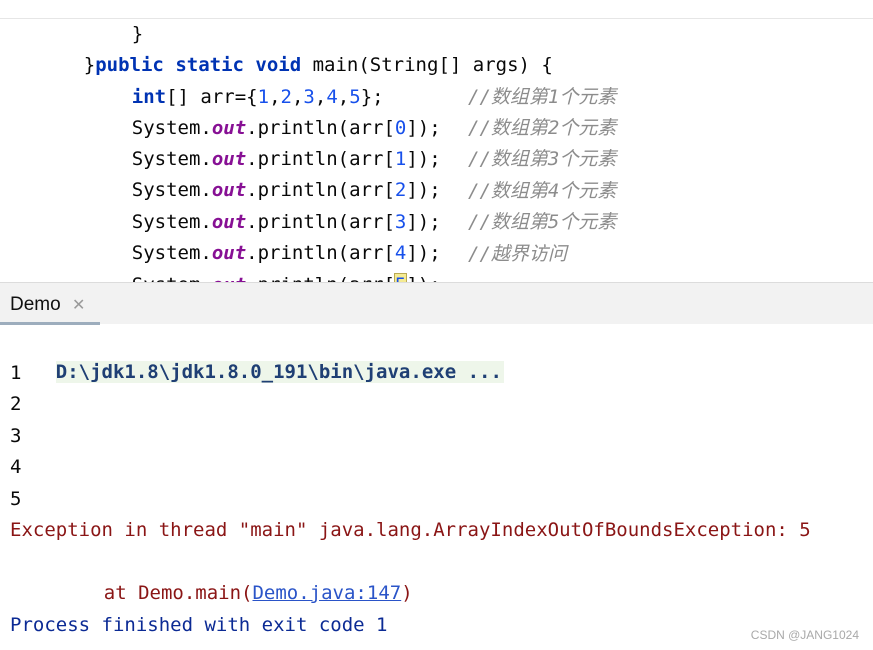  Describe the element at coordinates (517, 254) in the screenshot. I see `comment: //越界访问` at that location.